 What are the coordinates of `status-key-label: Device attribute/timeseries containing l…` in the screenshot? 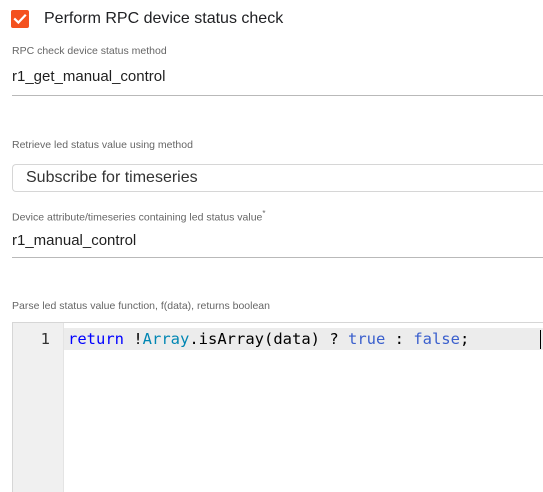 It's located at (139, 216).